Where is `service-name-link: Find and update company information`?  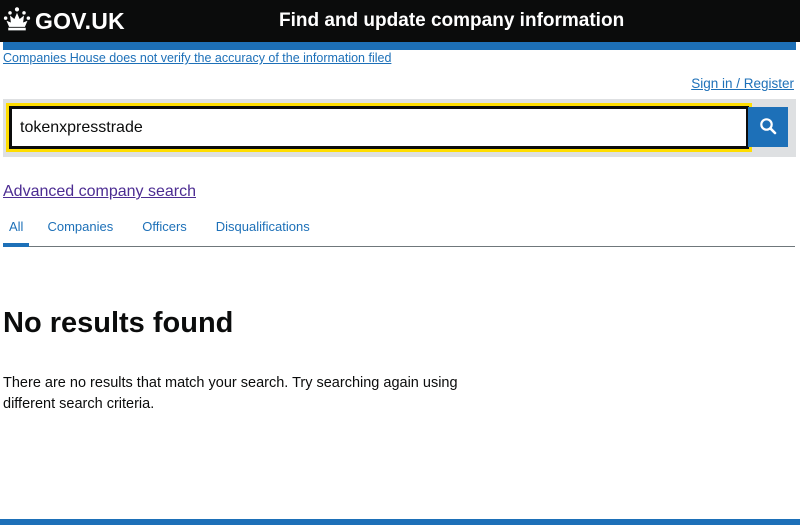
service-name-link: Find and update company information is located at coordinates (451, 21).